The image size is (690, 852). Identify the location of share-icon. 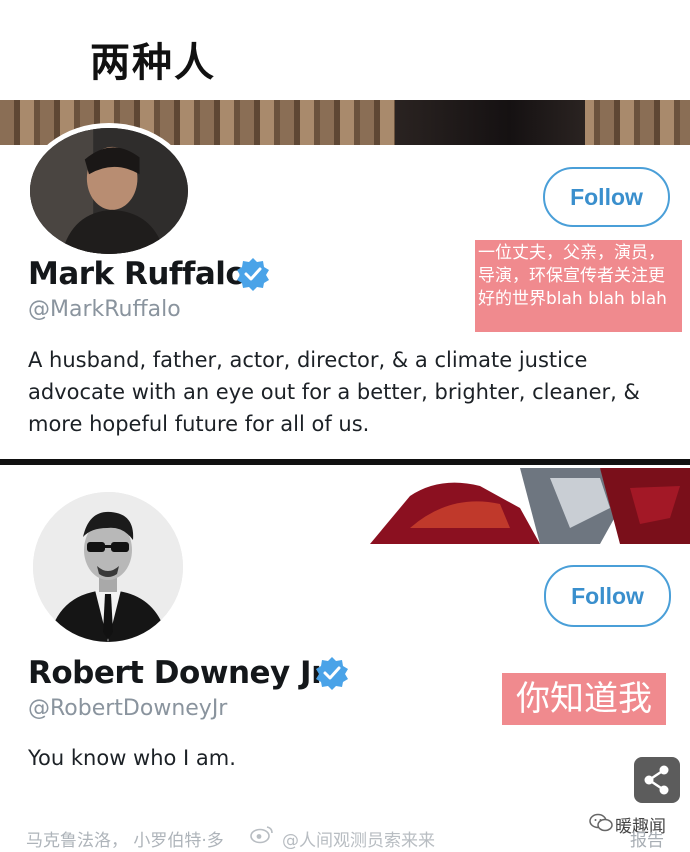
(656, 780).